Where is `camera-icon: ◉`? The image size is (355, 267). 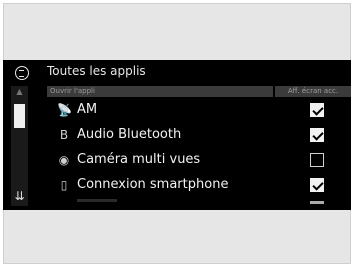
camera-icon: ◉ is located at coordinates (64, 160).